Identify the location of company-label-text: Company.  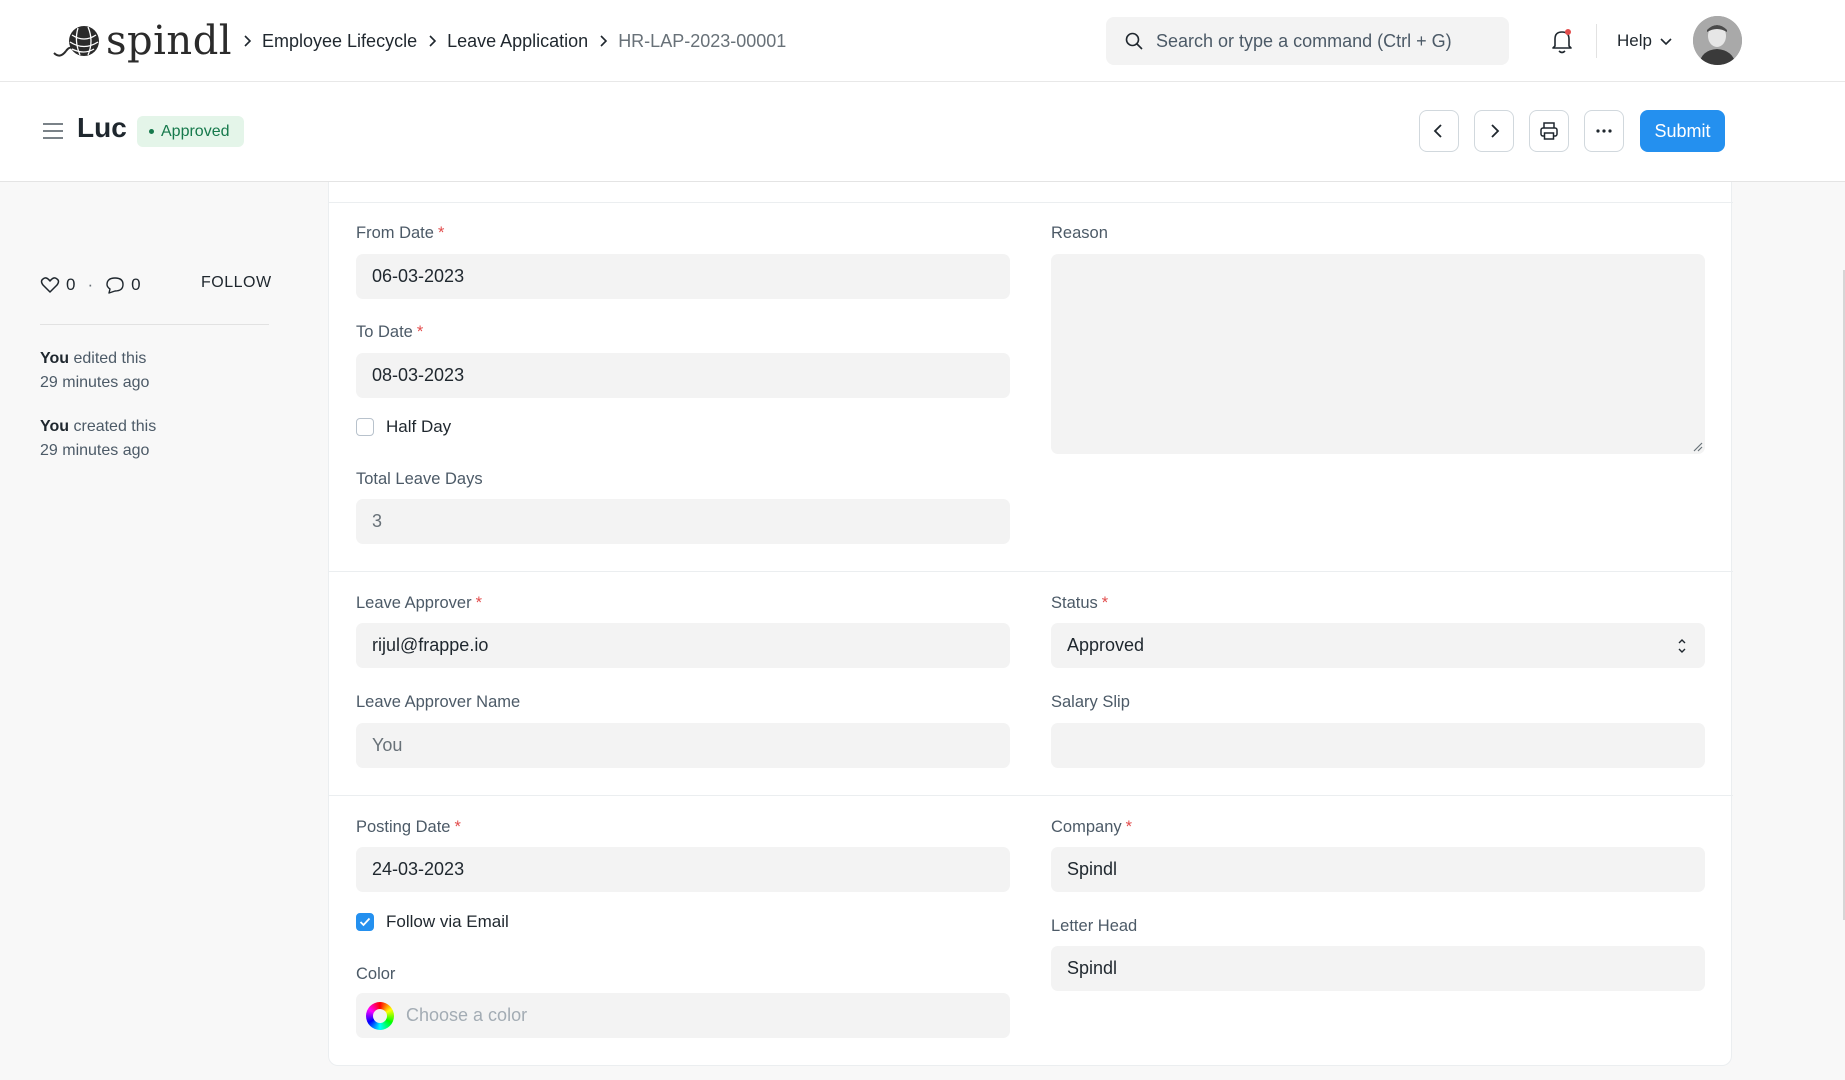
(1086, 827).